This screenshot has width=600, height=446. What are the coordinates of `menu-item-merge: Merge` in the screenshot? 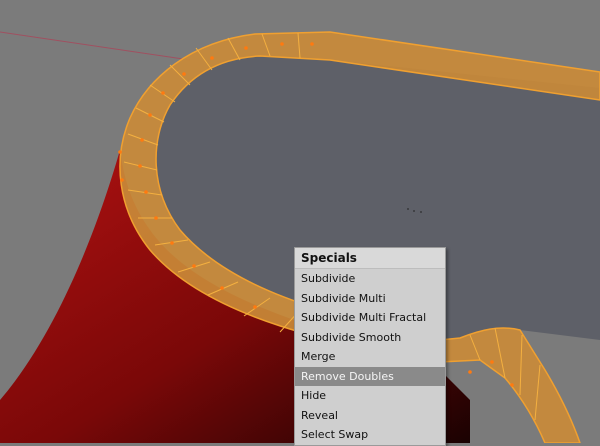 It's located at (370, 357).